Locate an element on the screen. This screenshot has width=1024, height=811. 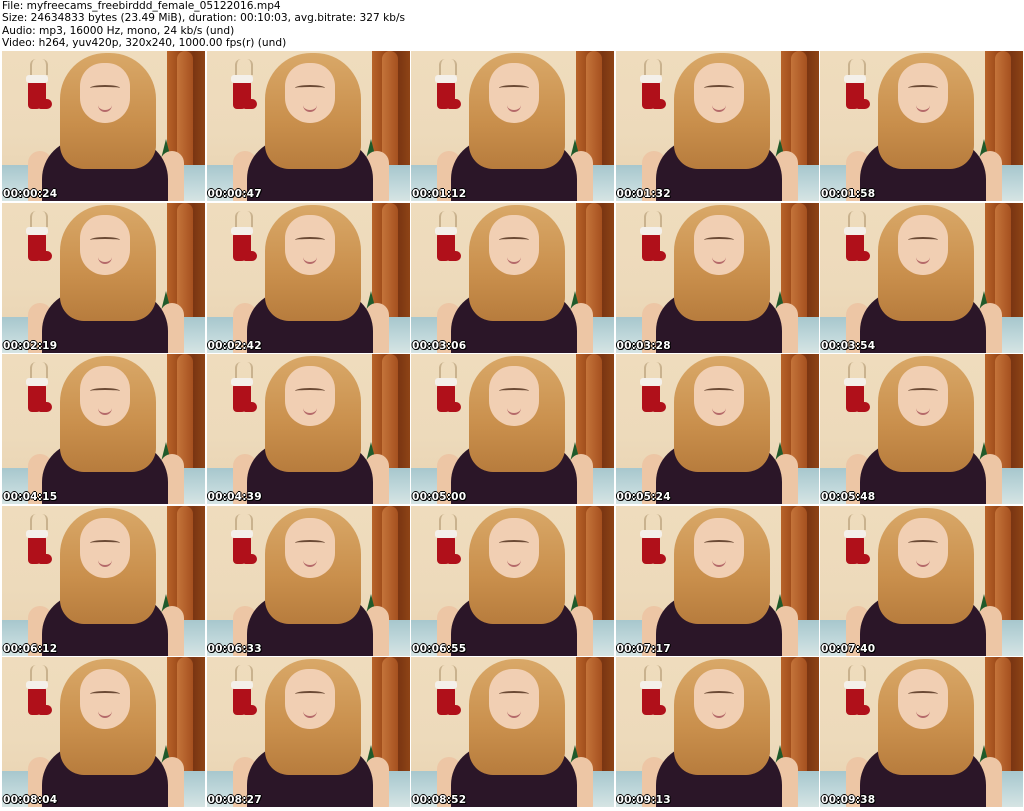
frame-timestamp: 00:04:15 is located at coordinates (30, 497).